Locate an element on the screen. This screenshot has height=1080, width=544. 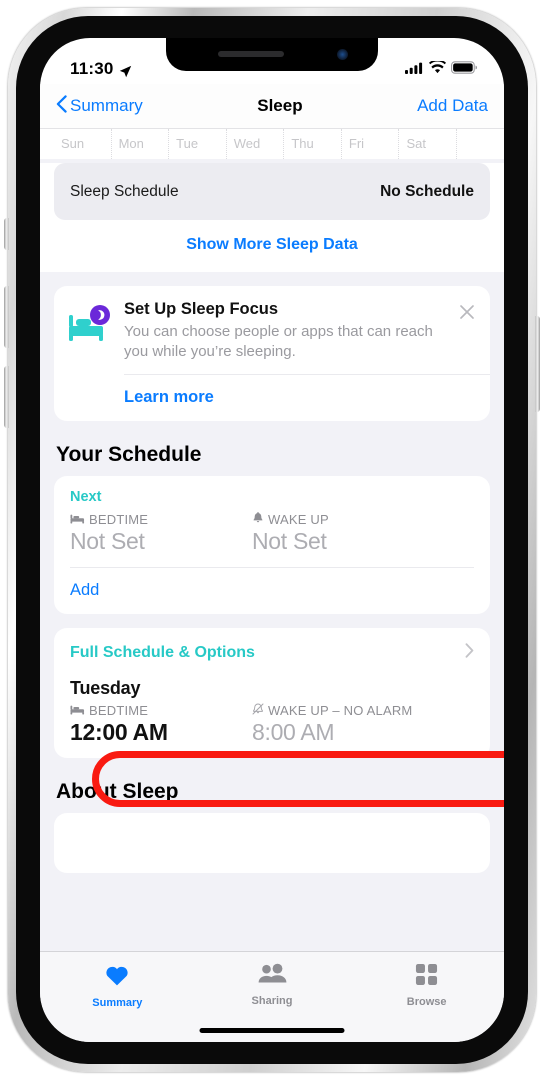
add-data-button: Add Data is located at coordinates (452, 106).